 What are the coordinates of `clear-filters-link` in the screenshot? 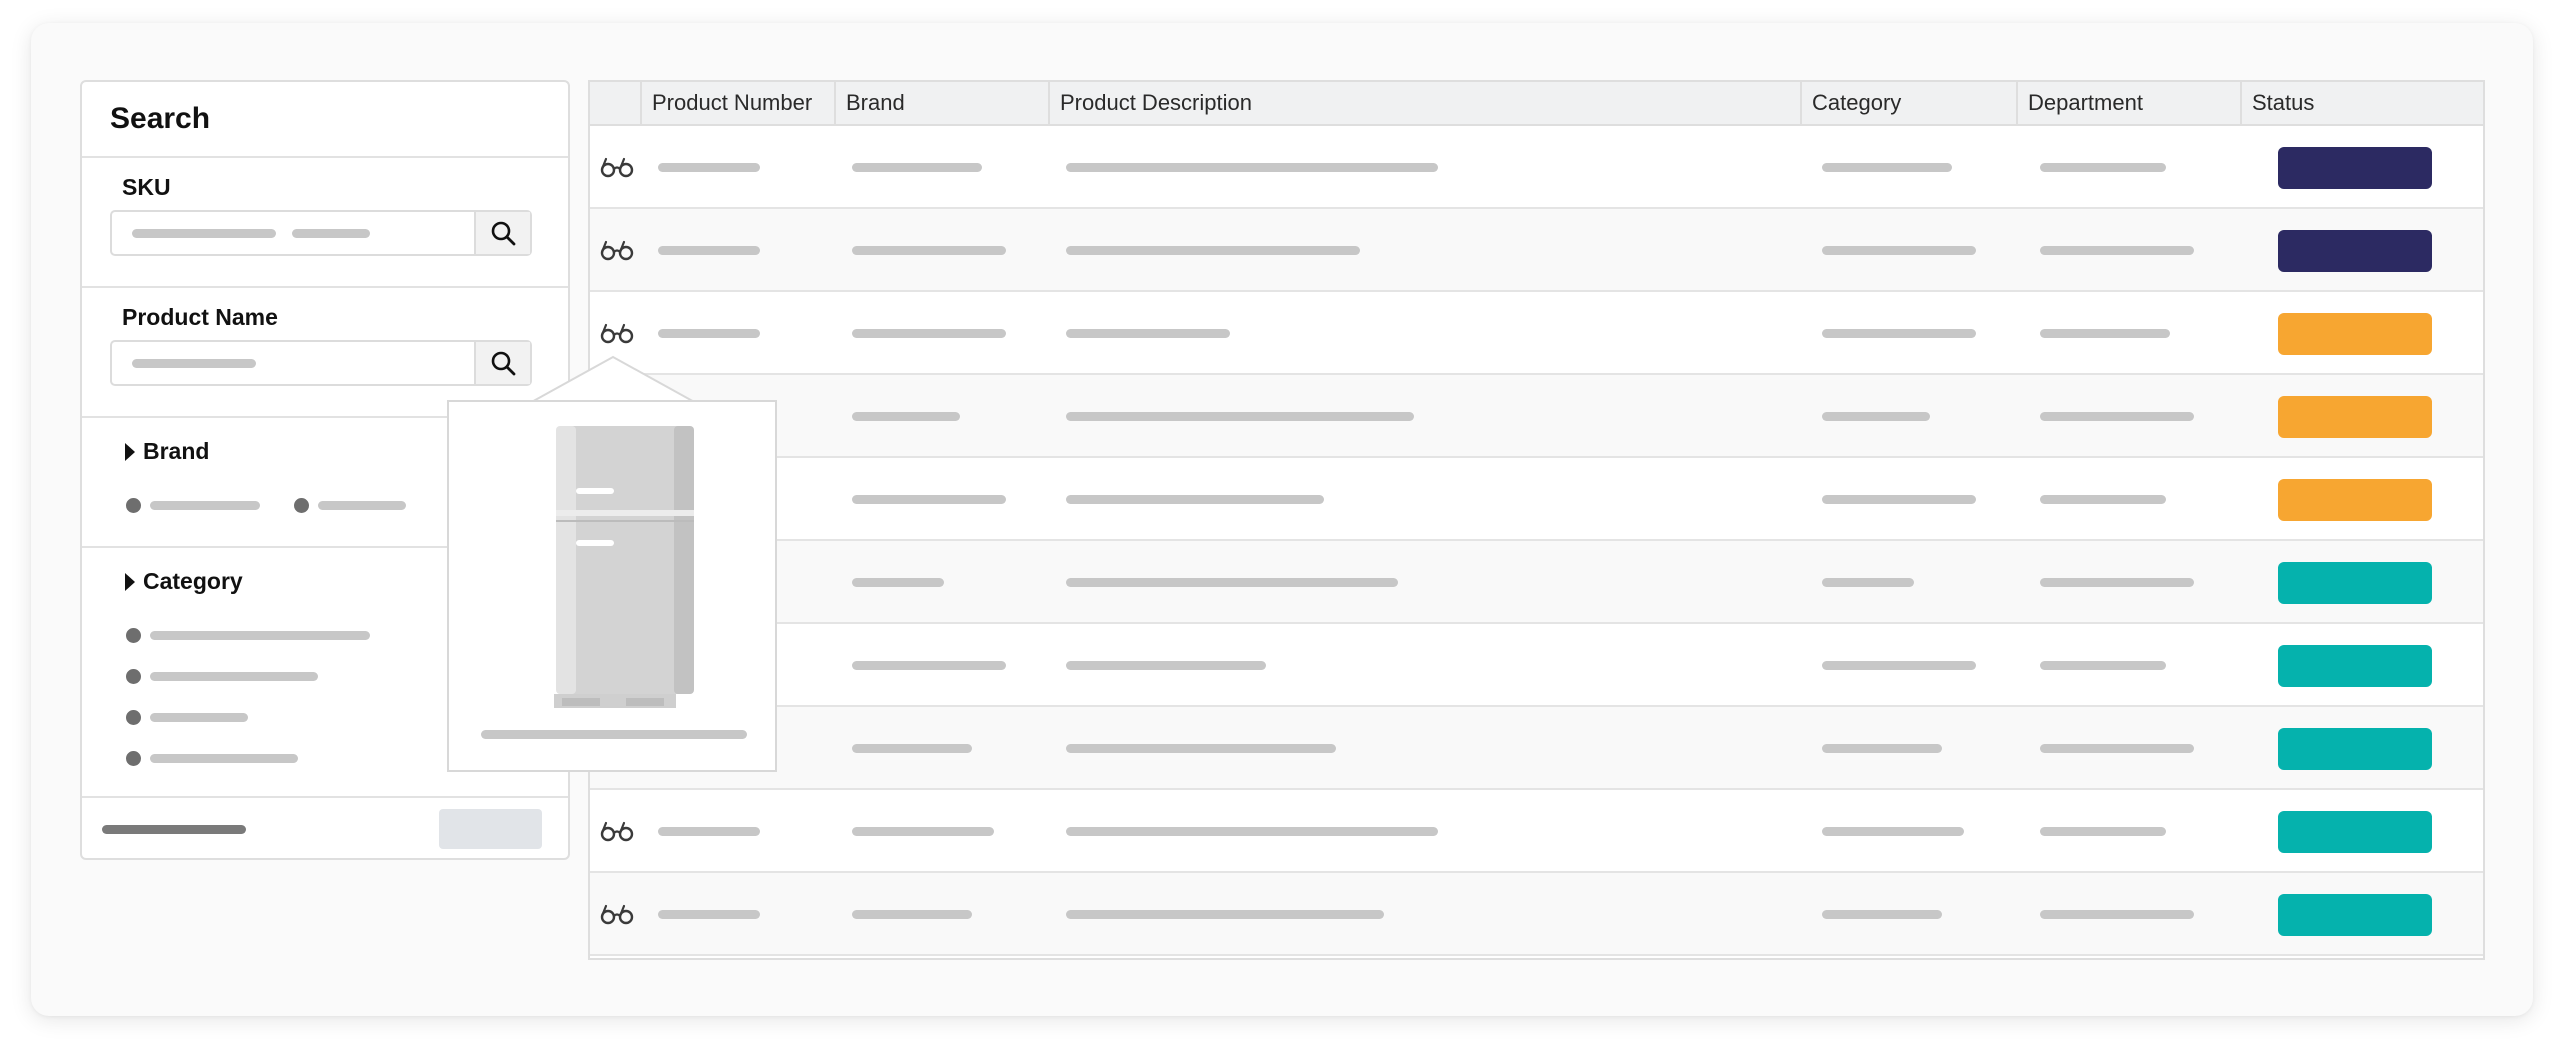 It's located at (174, 829).